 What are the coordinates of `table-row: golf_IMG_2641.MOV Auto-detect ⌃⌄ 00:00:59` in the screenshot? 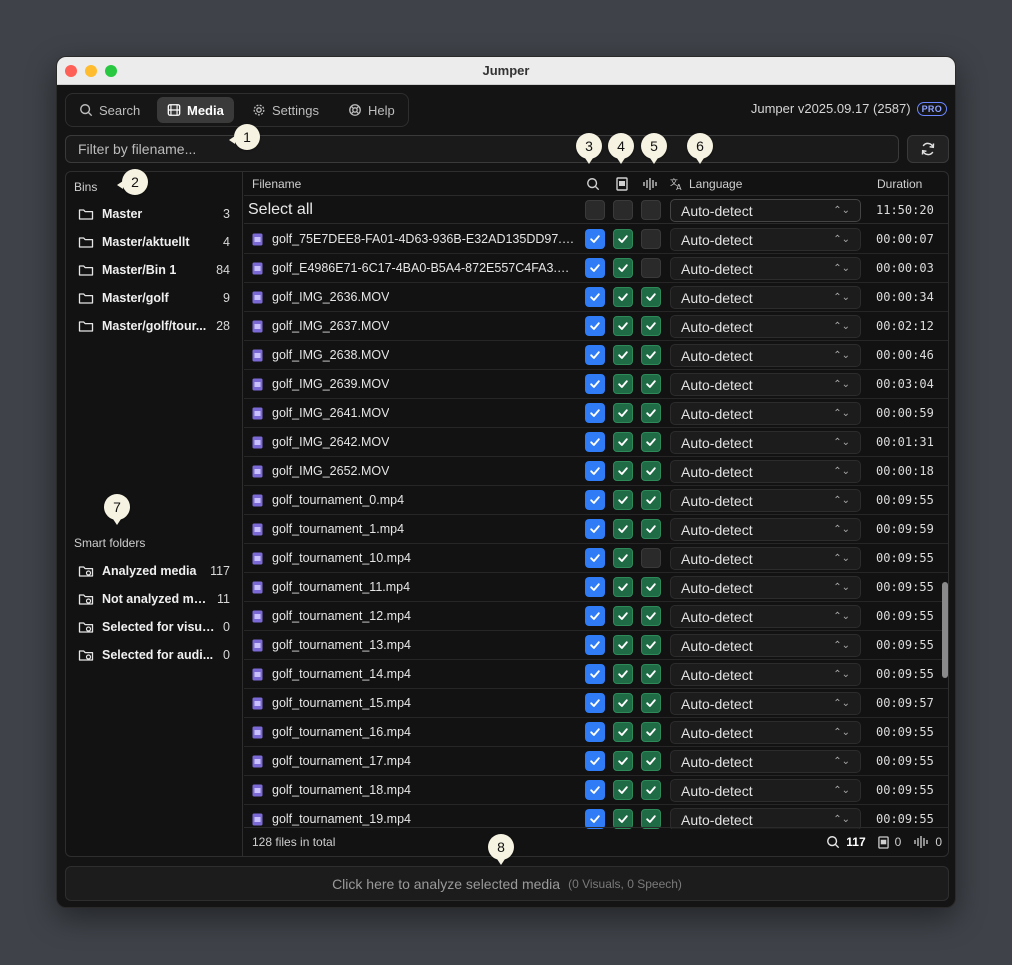 It's located at (596, 413).